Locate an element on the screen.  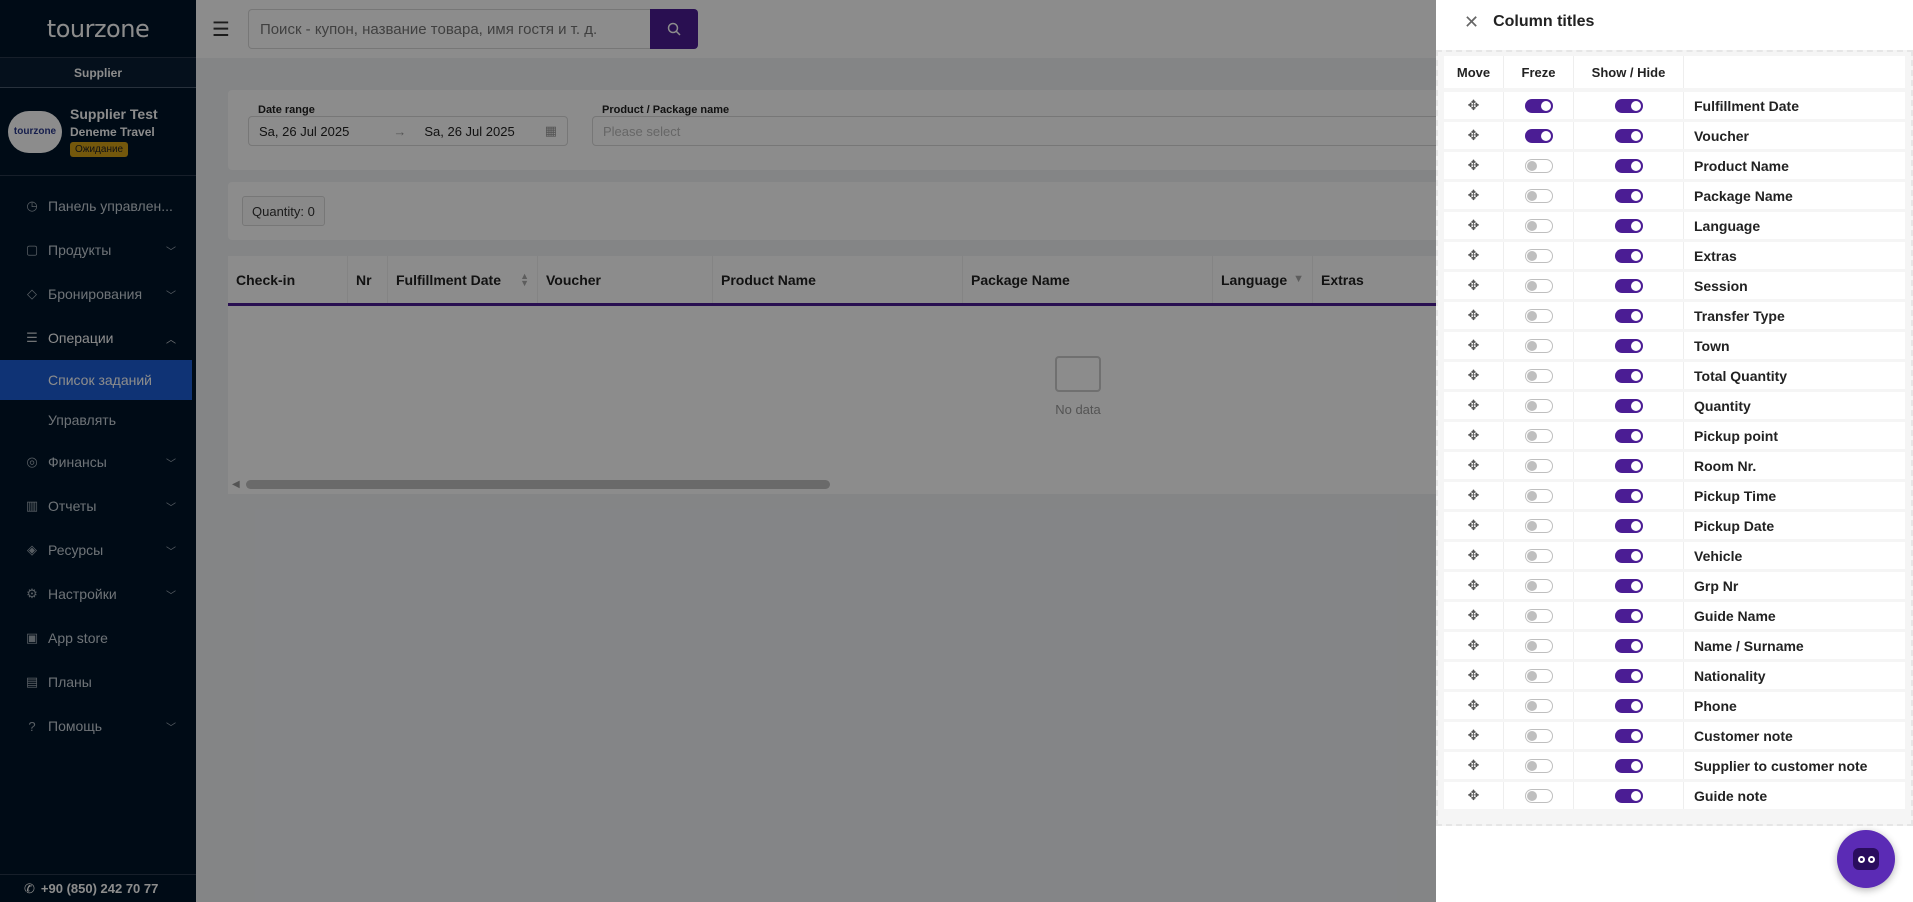
column-name: Language is located at coordinates (1727, 225).